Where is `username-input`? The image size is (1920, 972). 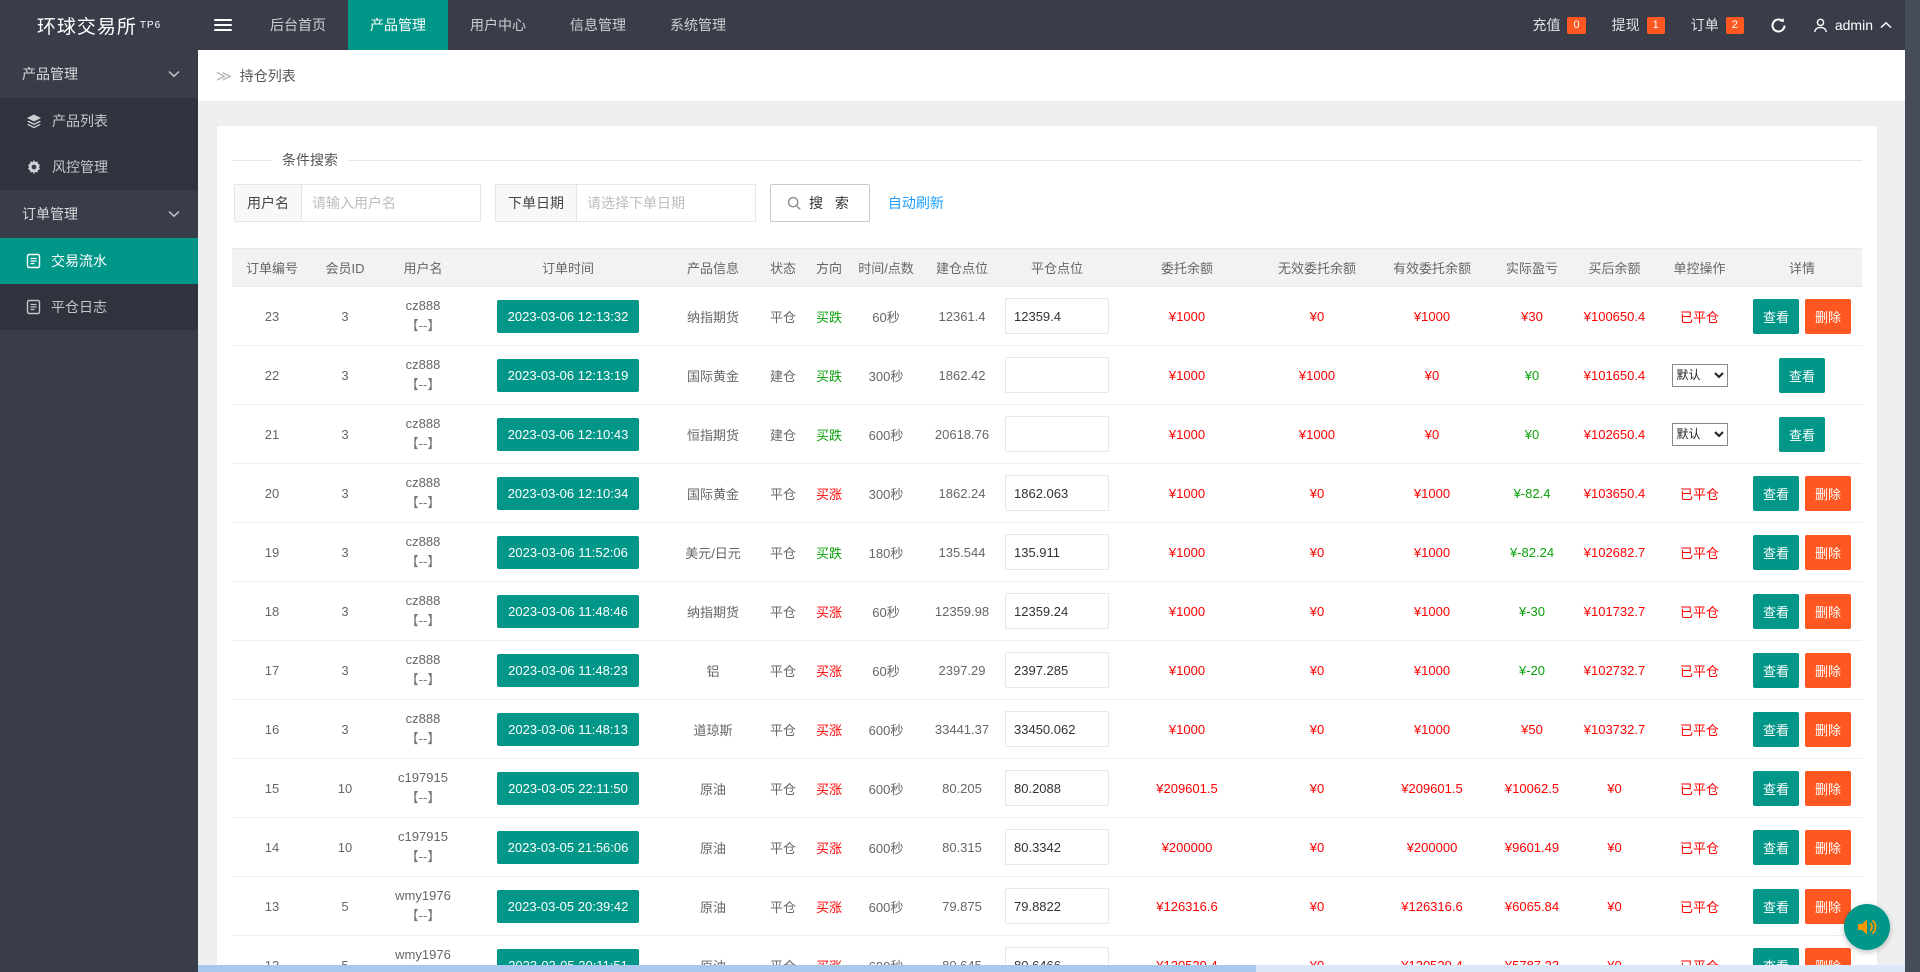 username-input is located at coordinates (391, 203).